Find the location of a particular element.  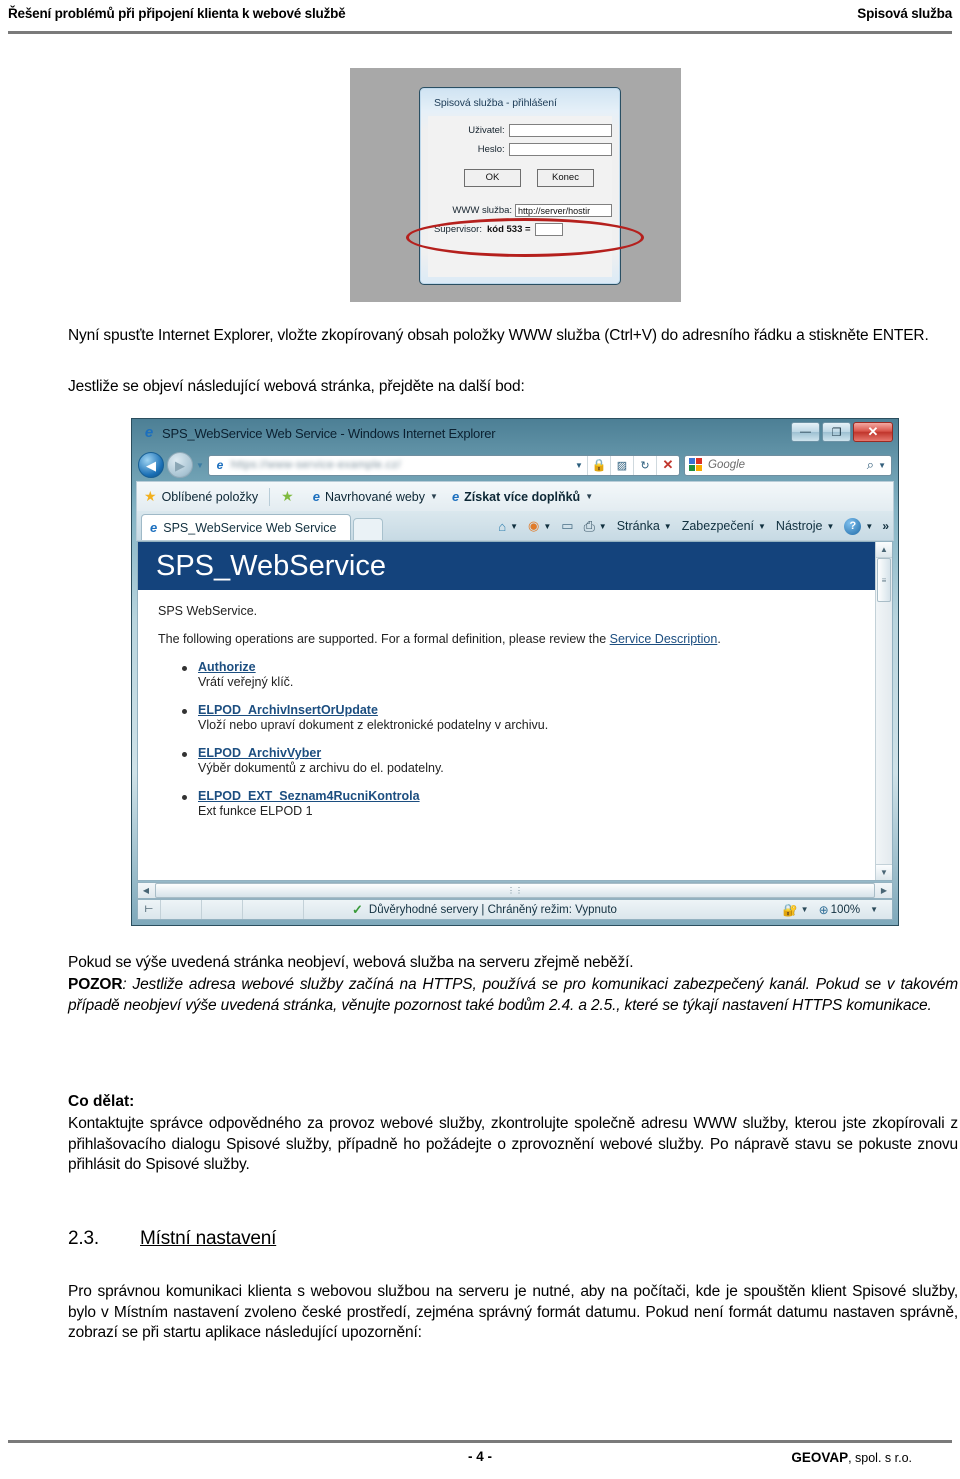

minimize-button: — is located at coordinates (805, 432).